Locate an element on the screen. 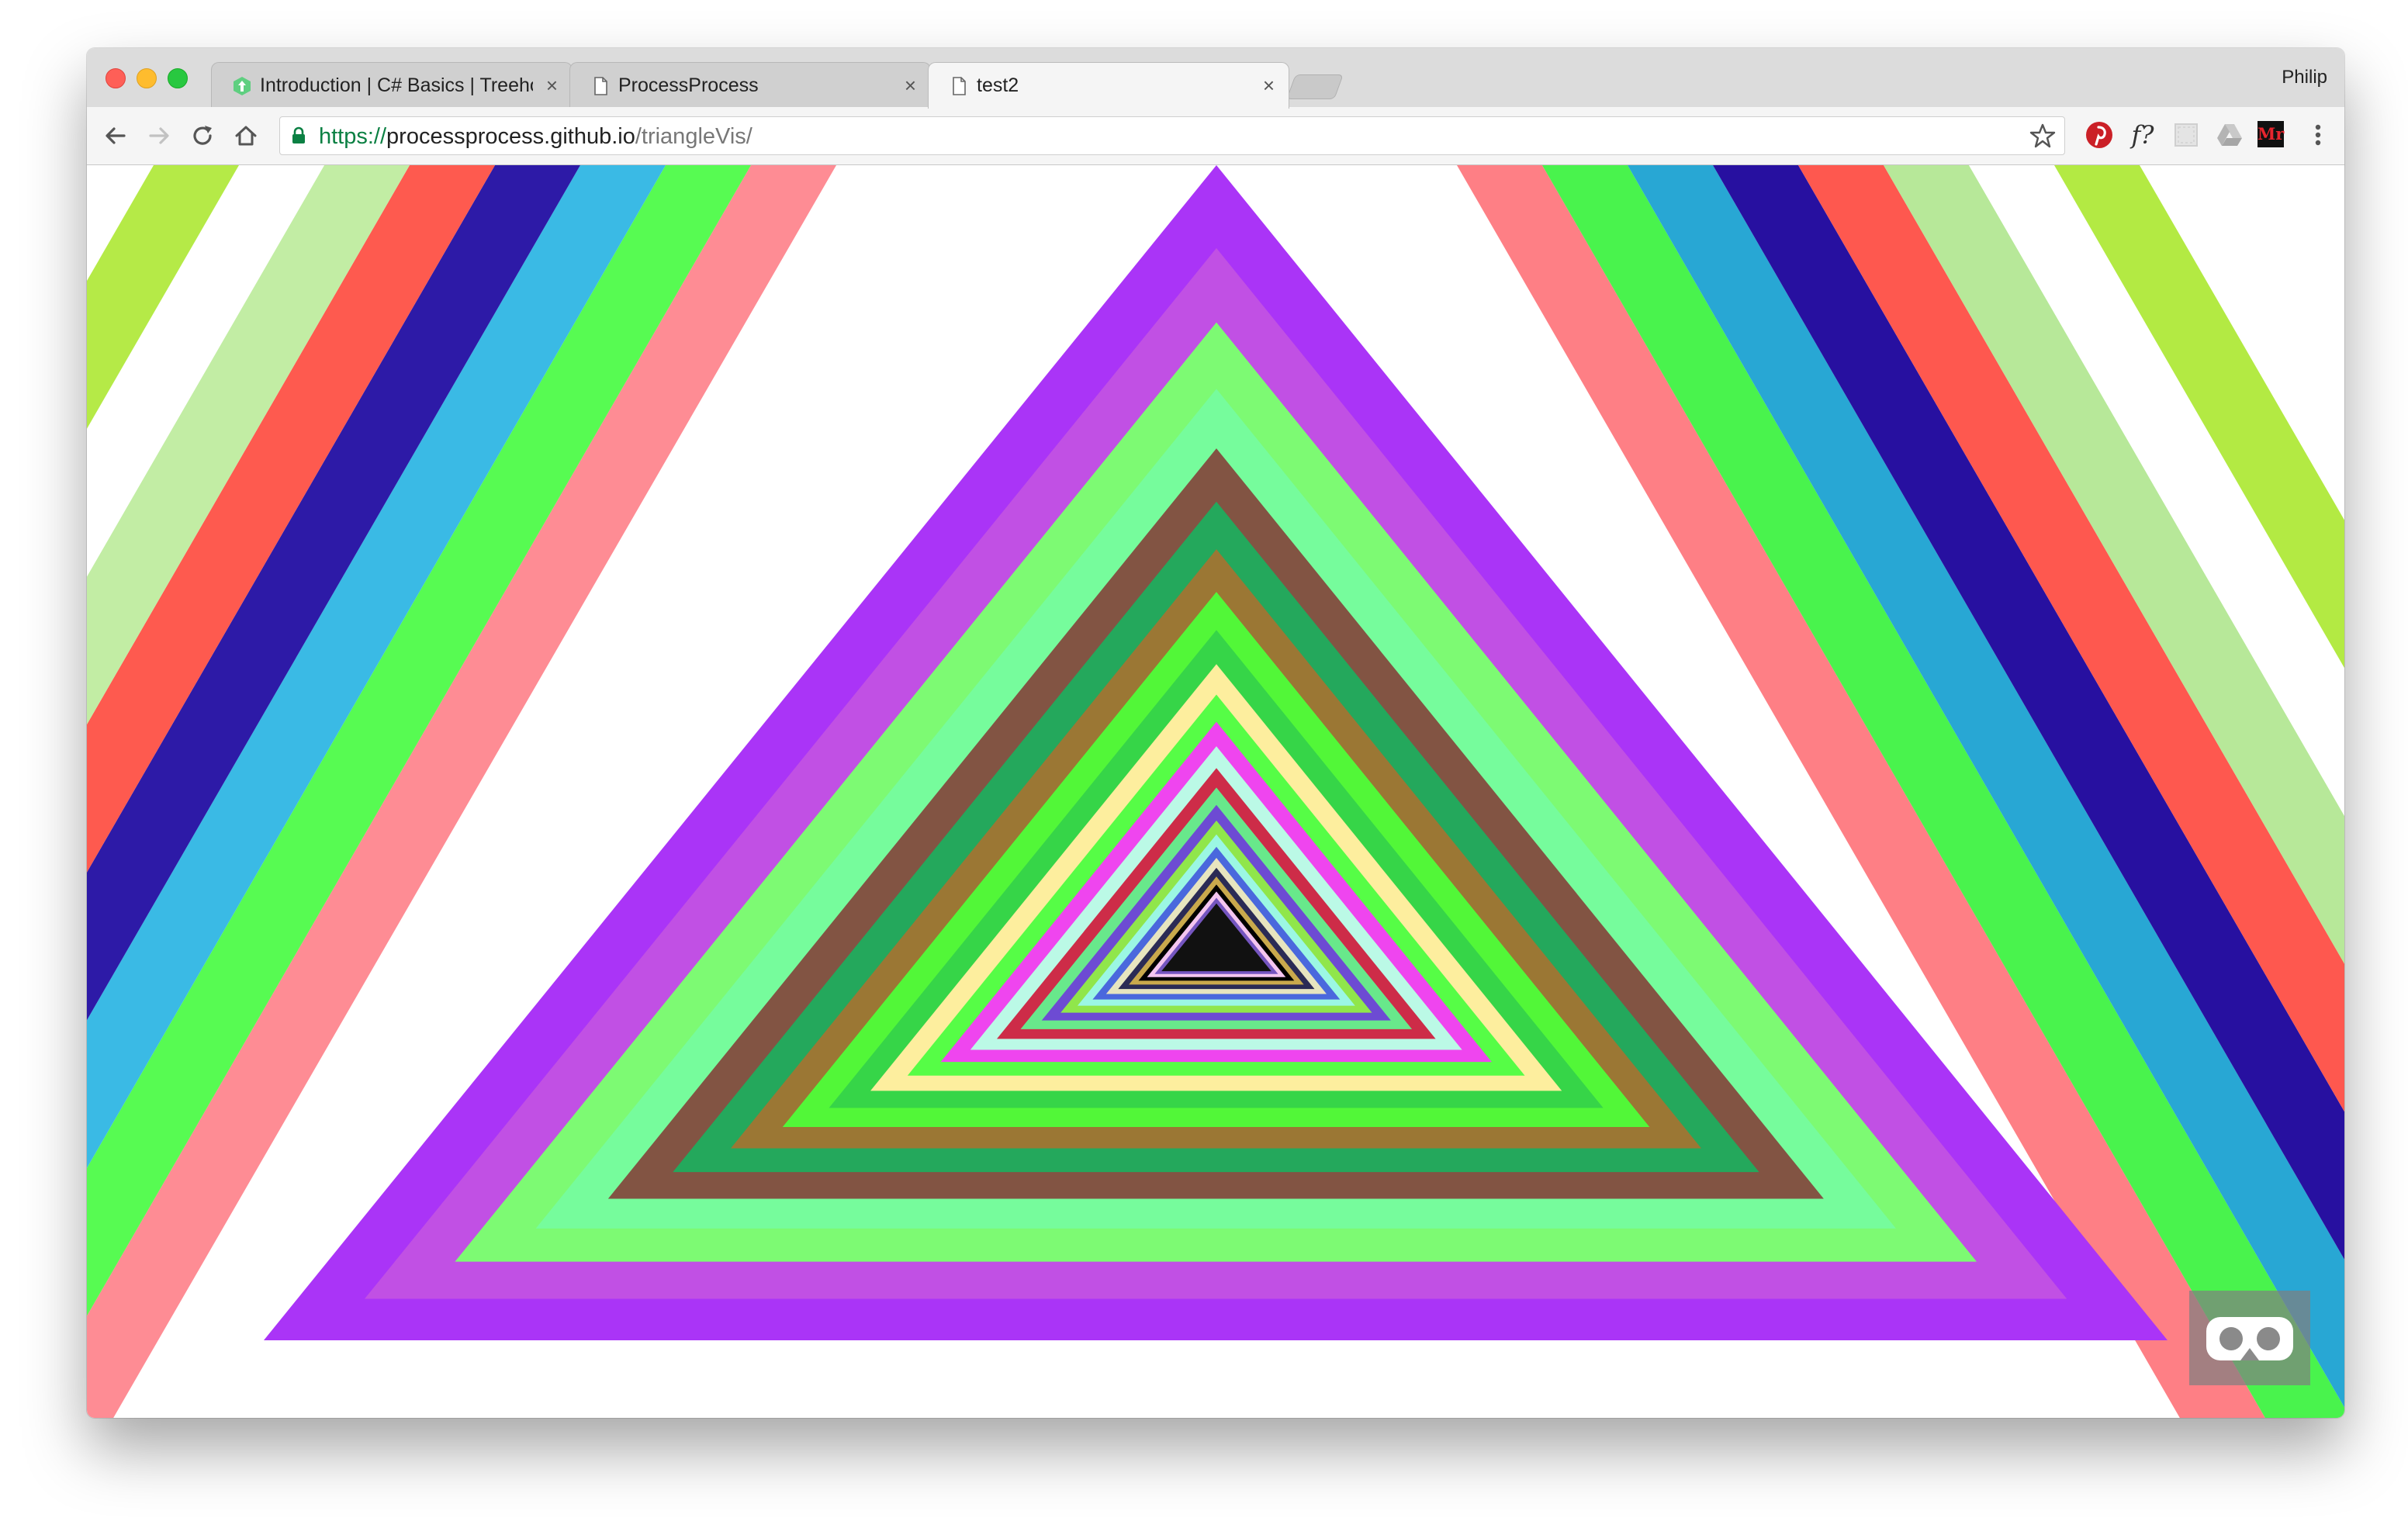  bookmark-star-icon is located at coordinates (2043, 136).